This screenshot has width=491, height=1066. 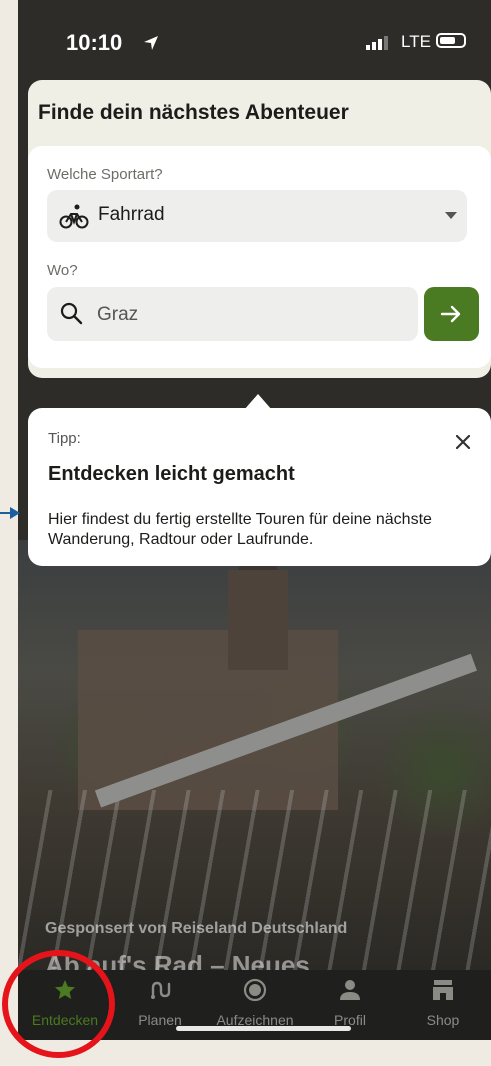 What do you see at coordinates (193, 112) in the screenshot?
I see `search-headline: Finde dein nächstes Abenteuer` at bounding box center [193, 112].